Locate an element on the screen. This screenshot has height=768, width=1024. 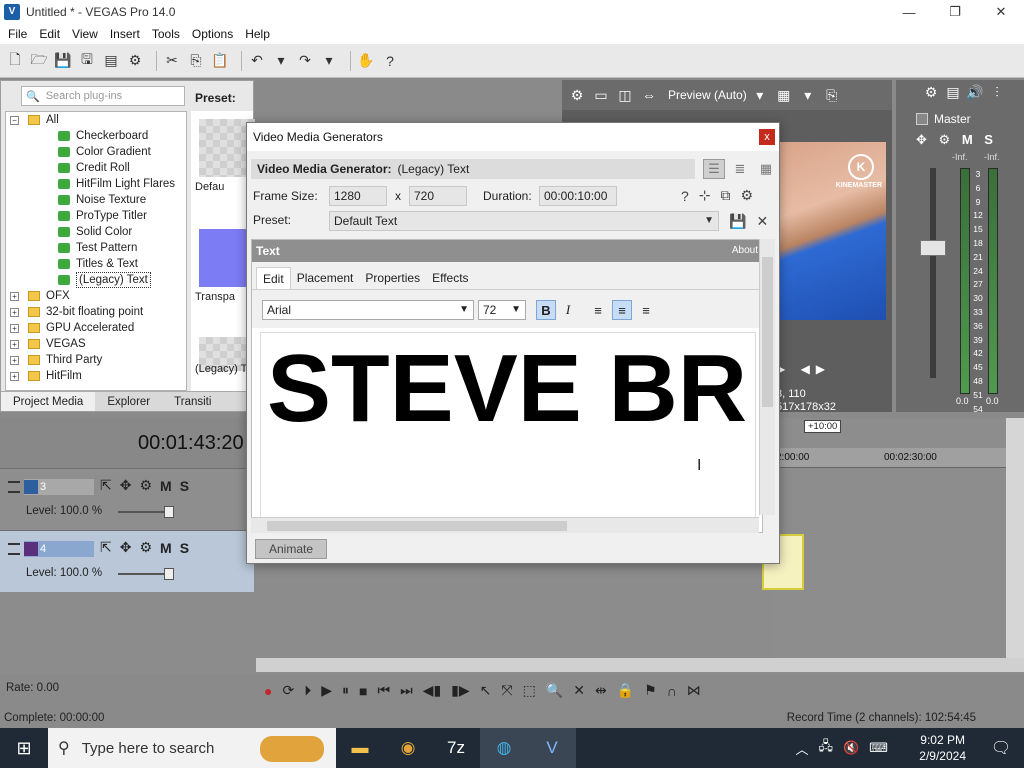
tab-placement: Placement is located at coordinates (325, 278).